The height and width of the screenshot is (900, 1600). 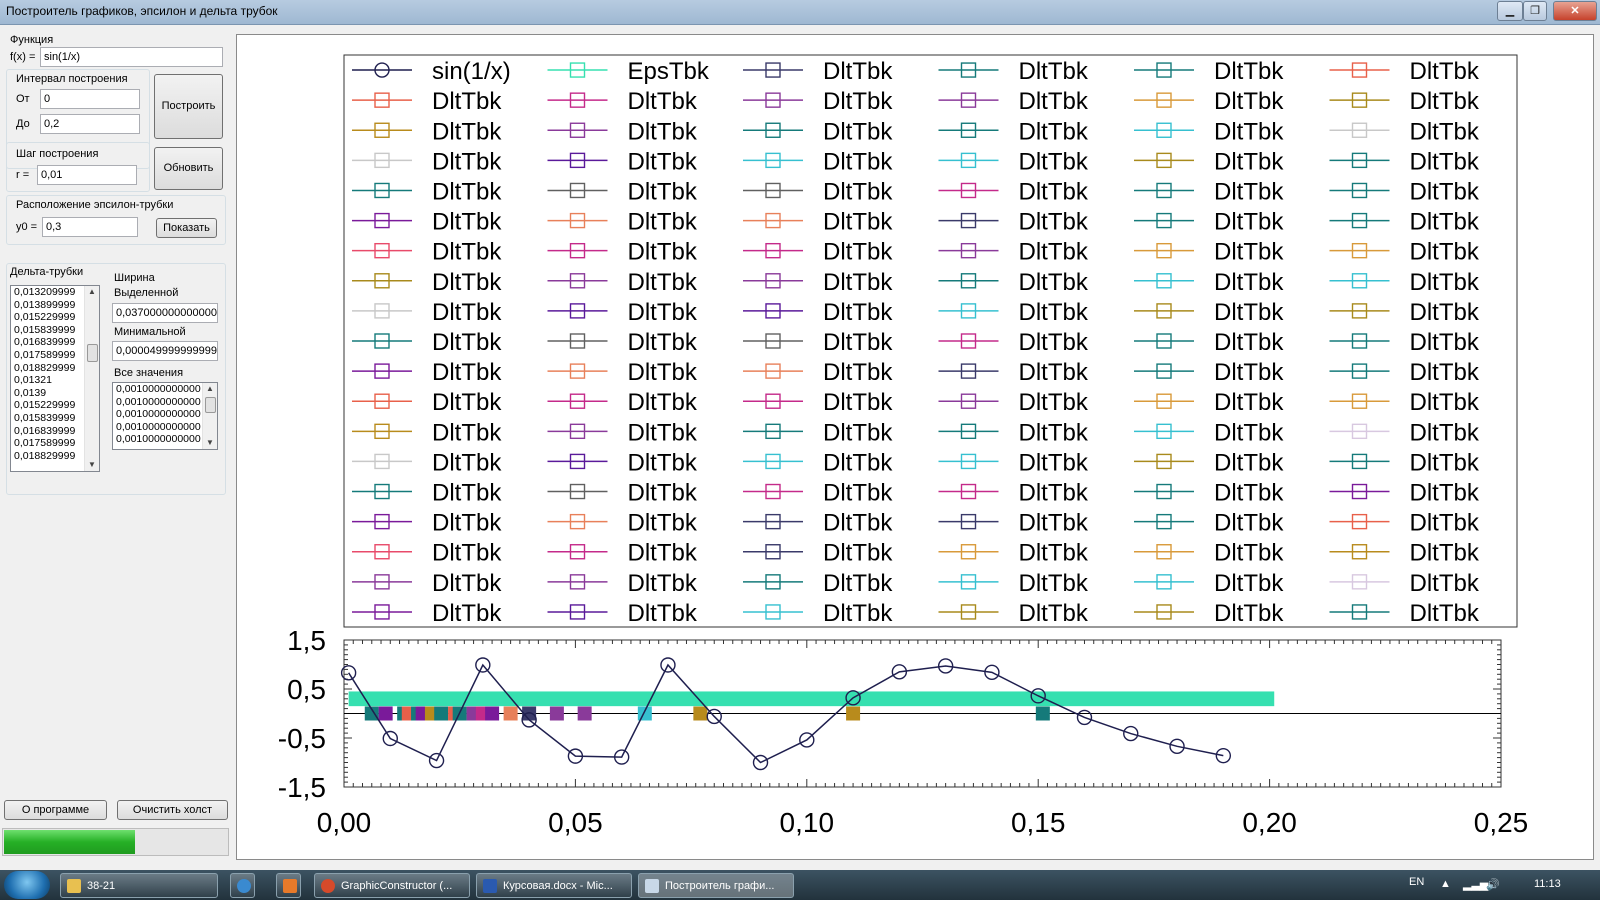 What do you see at coordinates (87, 175) in the screenshot?
I see `step-input: 0,01` at bounding box center [87, 175].